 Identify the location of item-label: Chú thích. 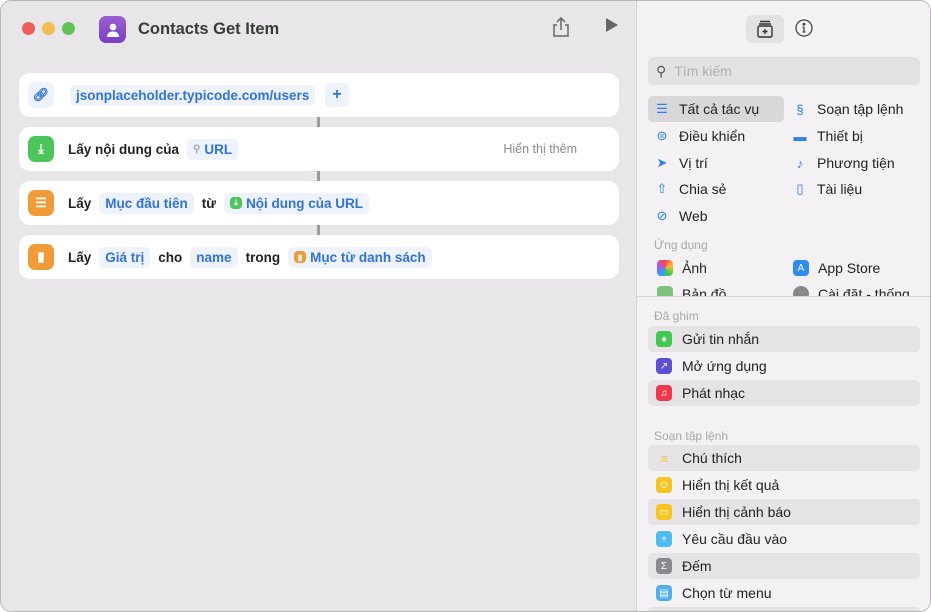
(712, 458).